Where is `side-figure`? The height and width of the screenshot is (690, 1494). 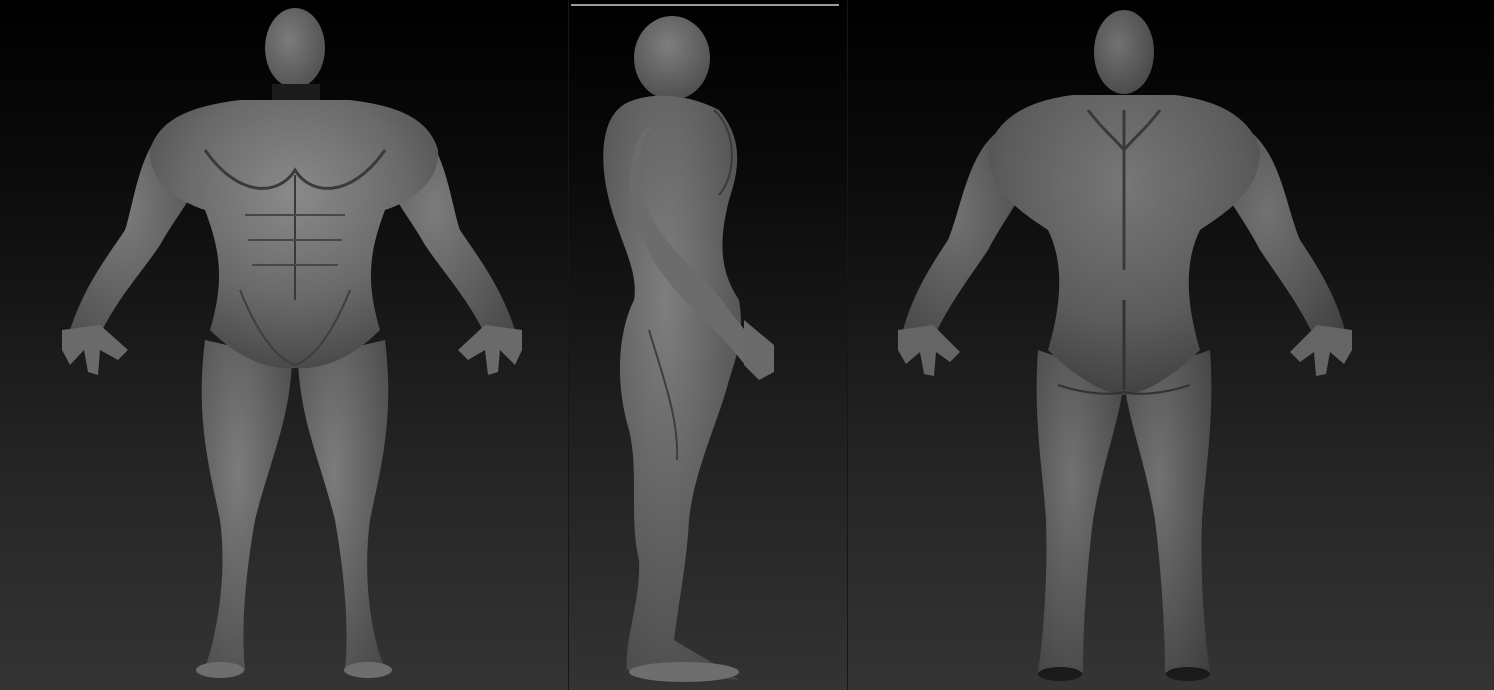
side-figure is located at coordinates (688, 349).